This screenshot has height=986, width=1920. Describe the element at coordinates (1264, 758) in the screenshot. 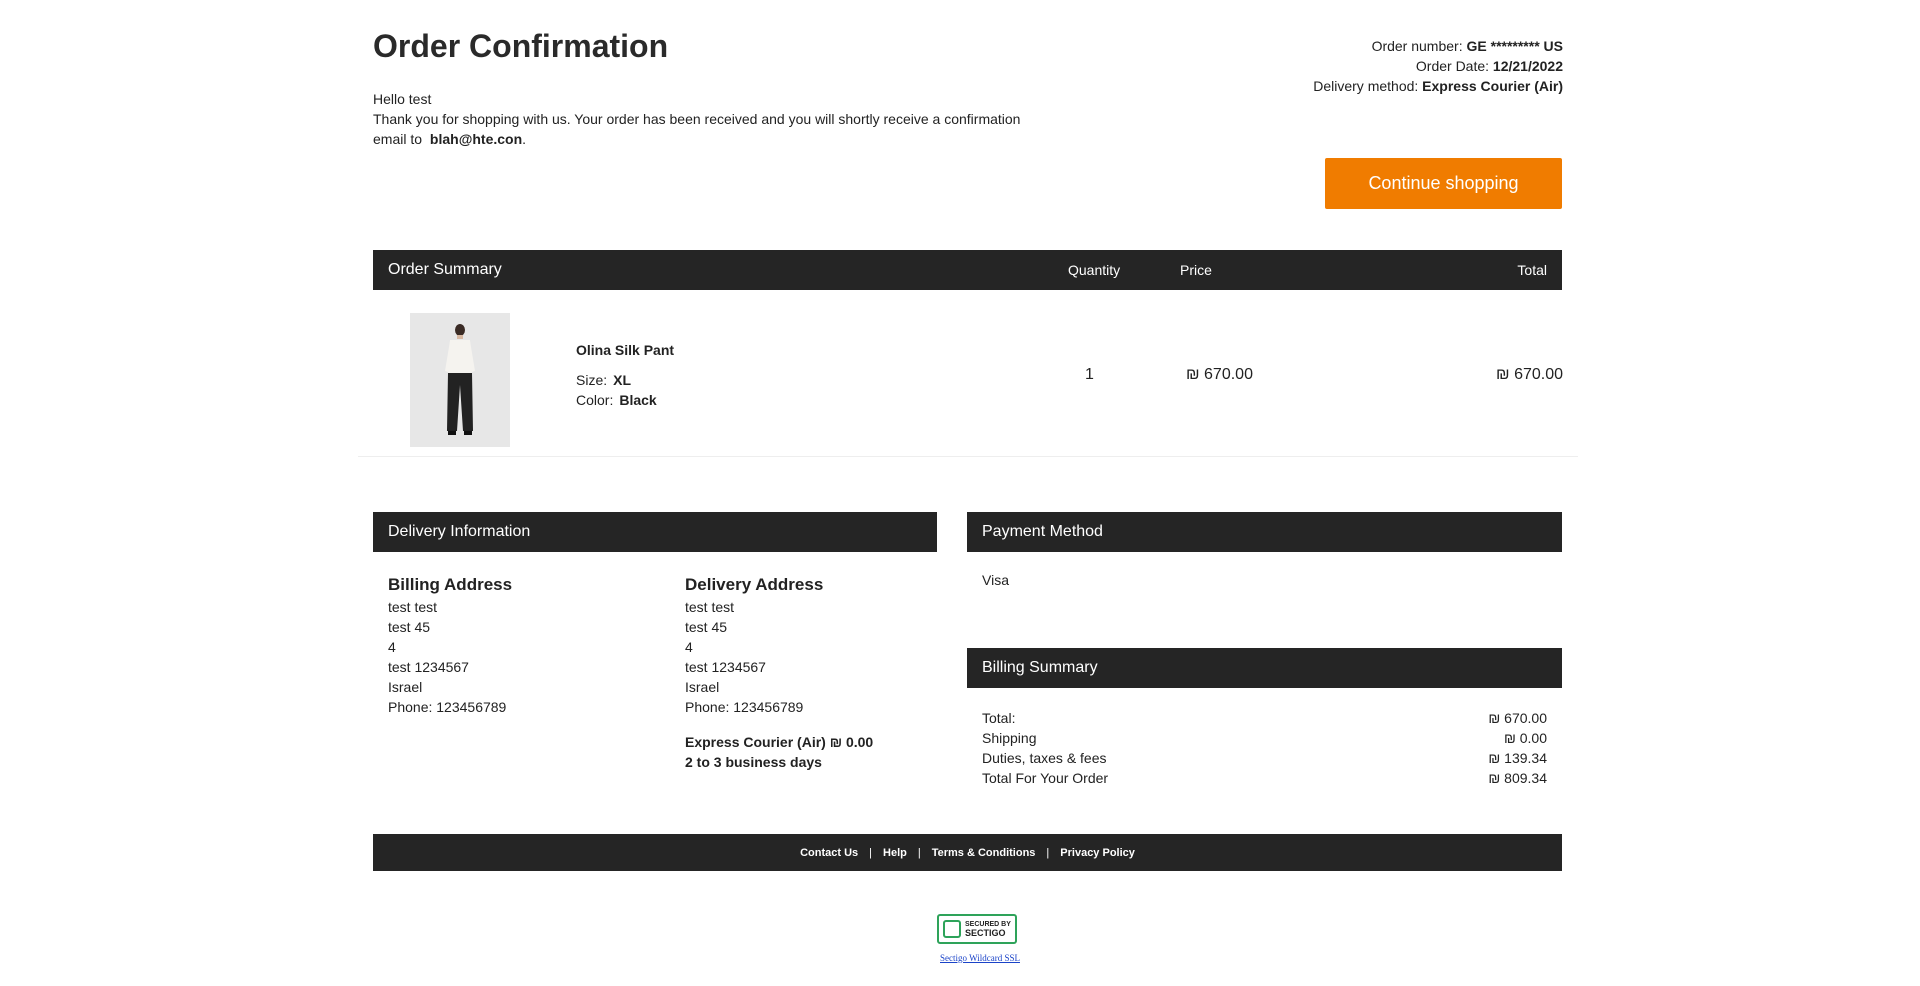

I see `billing-row-duties: Duties, taxes & fees ₪ 139.34` at that location.